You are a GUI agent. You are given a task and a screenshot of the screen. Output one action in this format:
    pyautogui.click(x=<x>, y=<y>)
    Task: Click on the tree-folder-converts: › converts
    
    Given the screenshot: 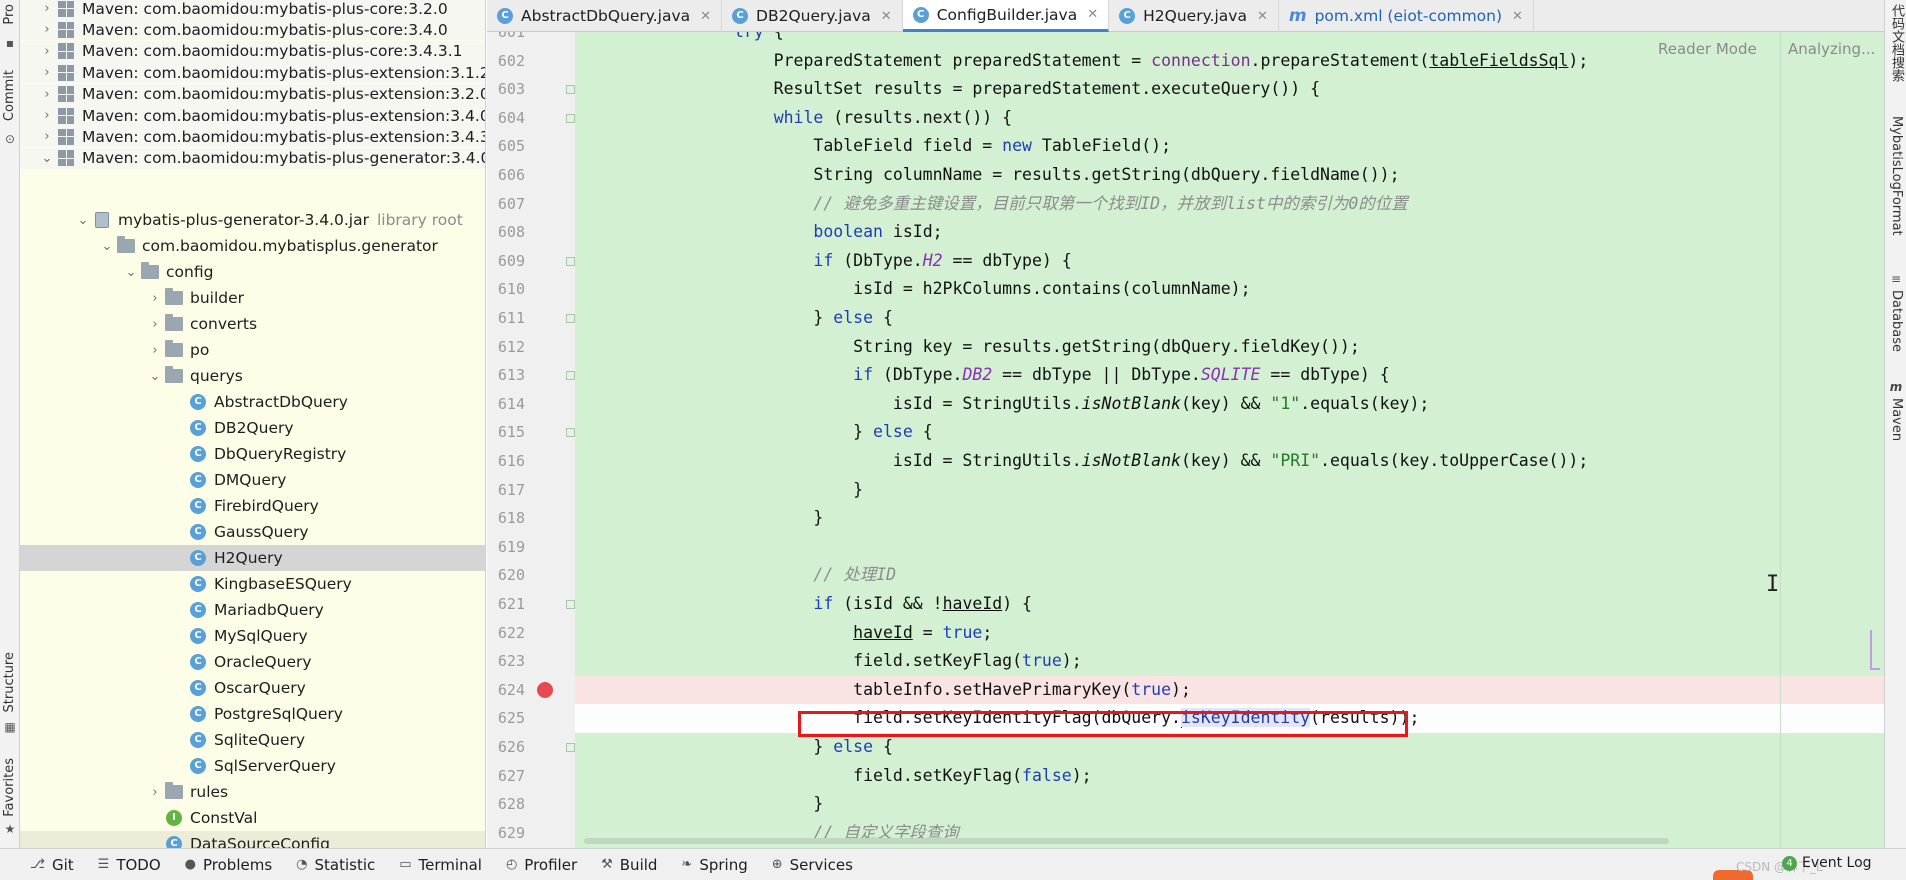 What is the action you would take?
    pyautogui.click(x=252, y=324)
    